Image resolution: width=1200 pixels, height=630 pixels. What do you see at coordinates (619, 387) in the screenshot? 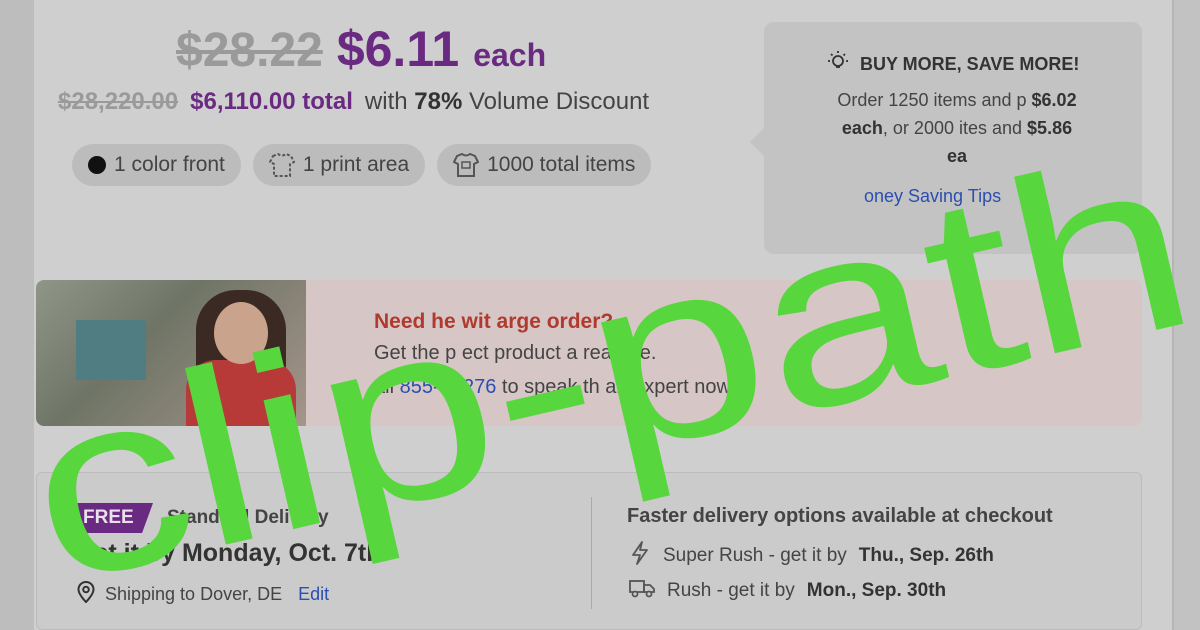
I see `help-call-suffix: to speak th an expert now!` at bounding box center [619, 387].